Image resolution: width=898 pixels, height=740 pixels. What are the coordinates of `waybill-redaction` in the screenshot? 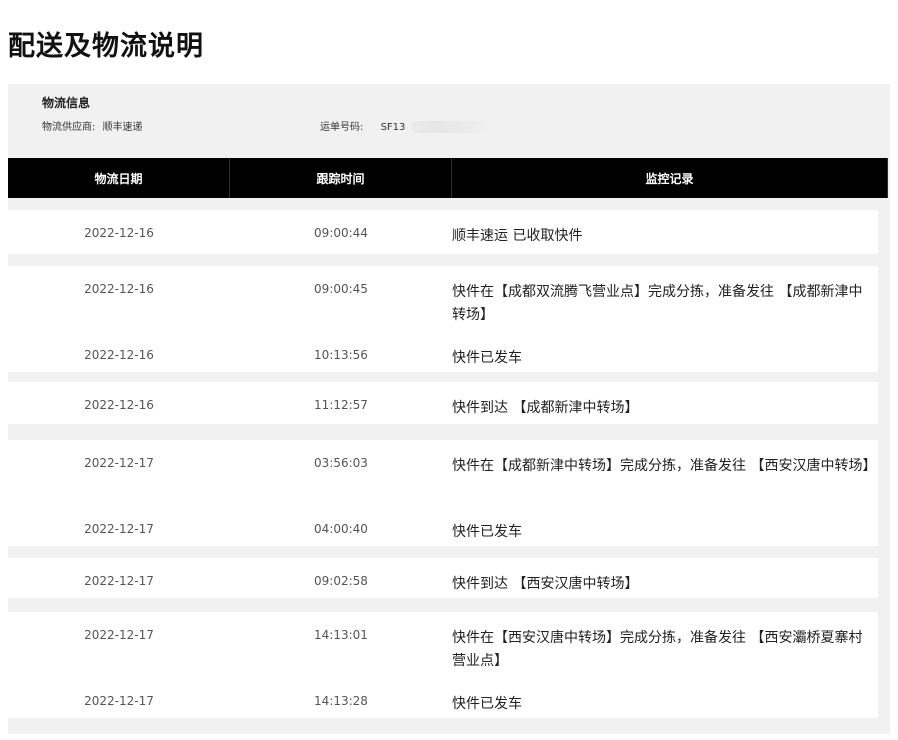 It's located at (450, 127).